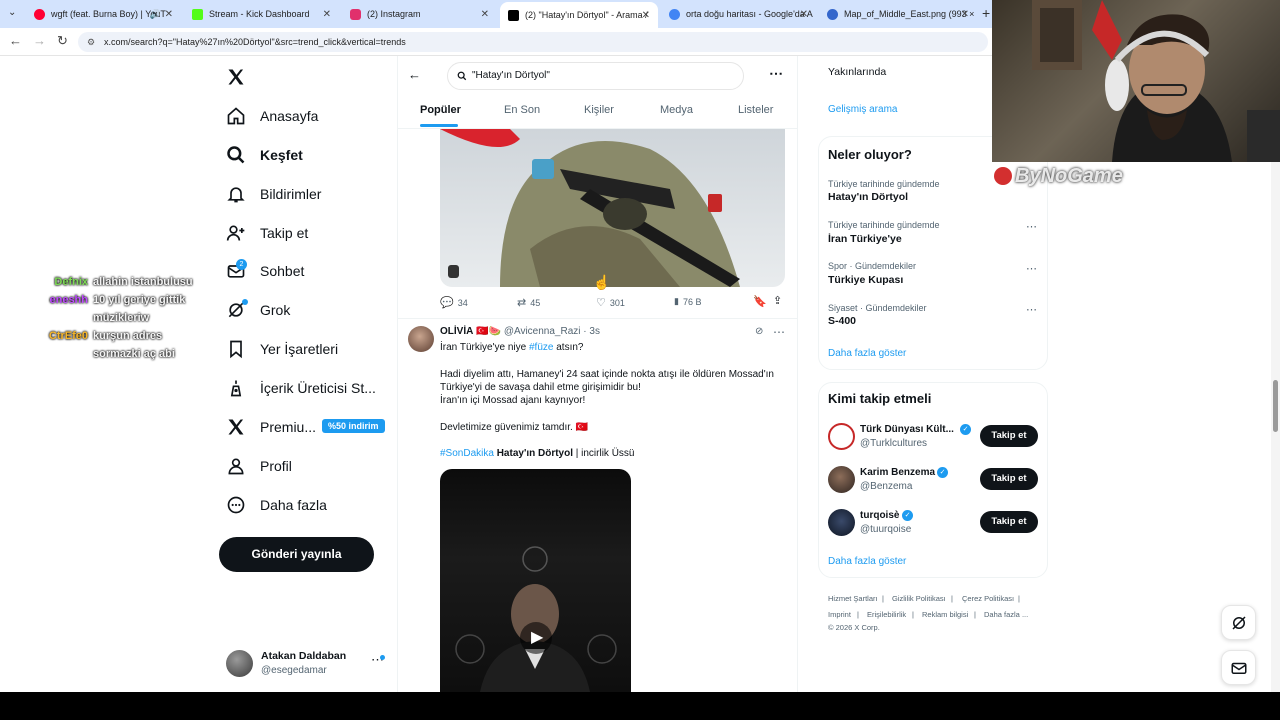 The image size is (1280, 720). Describe the element at coordinates (299, 349) in the screenshot. I see `sidebar-item-label: Yer İşaretleri` at that location.